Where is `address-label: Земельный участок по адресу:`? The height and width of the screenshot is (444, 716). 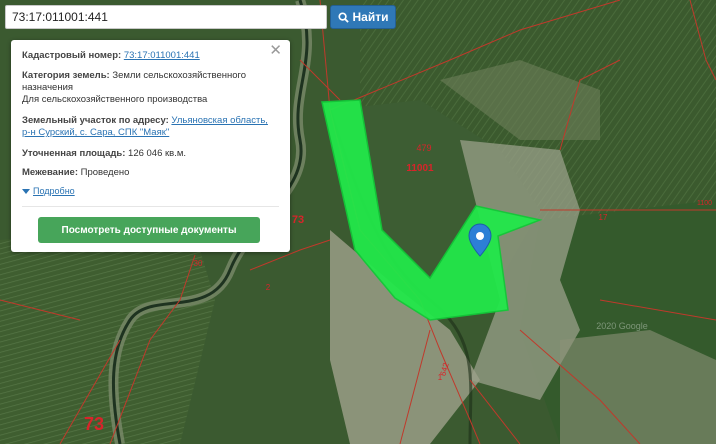
address-label: Земельный участок по адресу: is located at coordinates (95, 120).